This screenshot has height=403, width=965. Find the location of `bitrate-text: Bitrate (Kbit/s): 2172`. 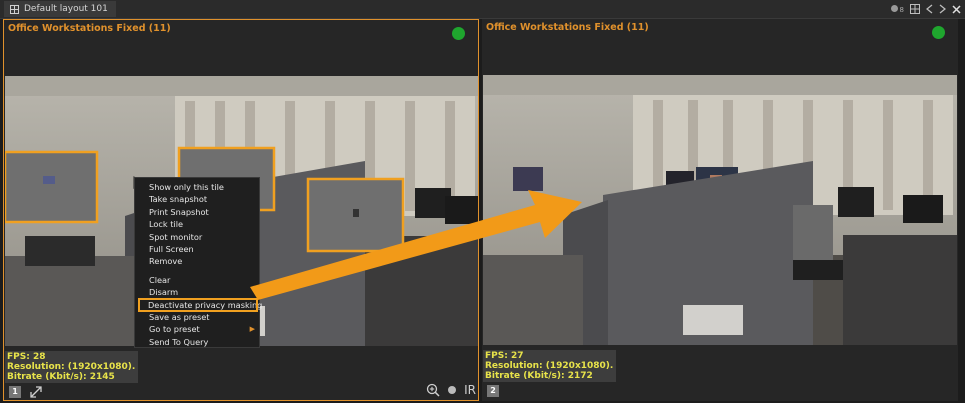

bitrate-text: Bitrate (Kbit/s): 2172 is located at coordinates (539, 376).